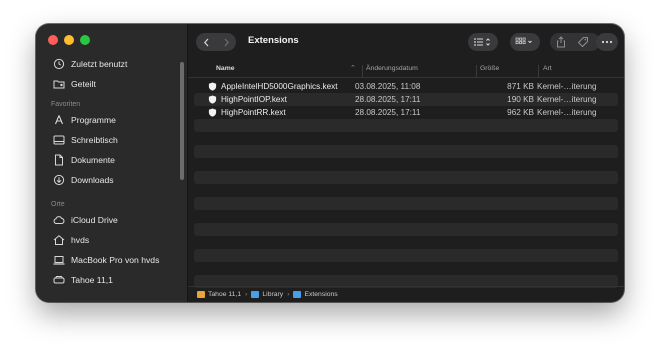 This screenshot has width=660, height=350. I want to click on sidebar-item-desktop: Schreibtisch, so click(112, 140).